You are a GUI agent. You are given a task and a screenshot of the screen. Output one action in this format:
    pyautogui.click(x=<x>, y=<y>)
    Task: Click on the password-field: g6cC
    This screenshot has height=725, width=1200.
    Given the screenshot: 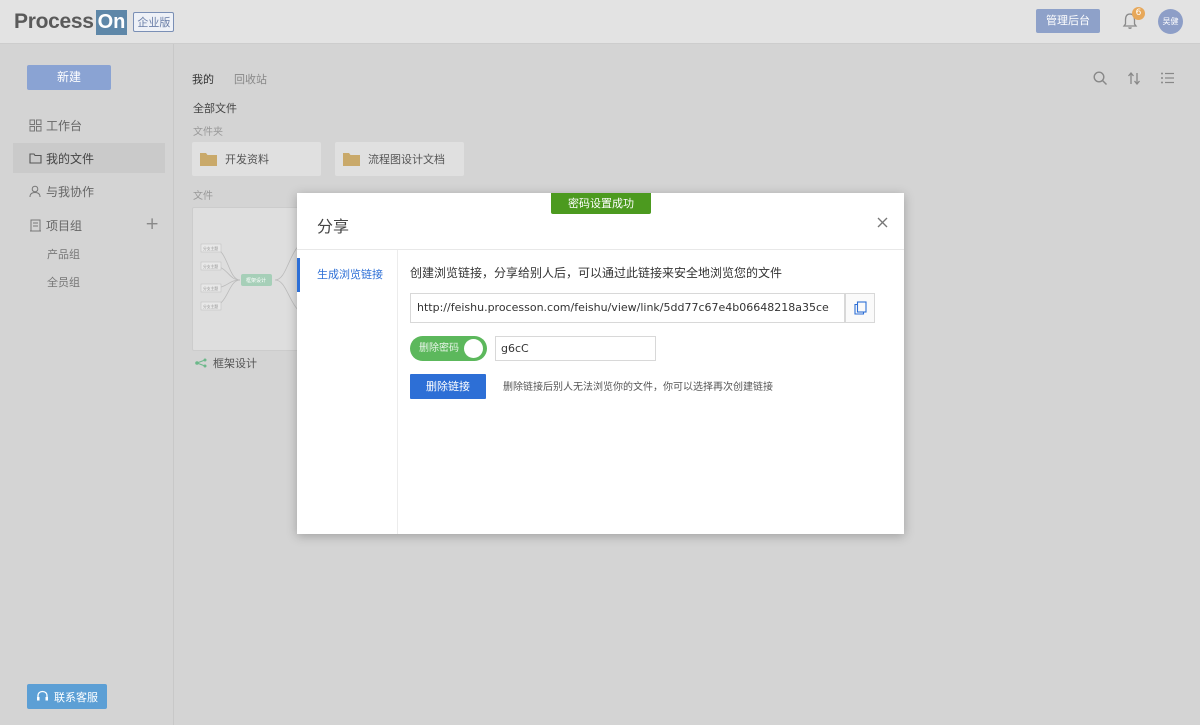 What is the action you would take?
    pyautogui.click(x=575, y=348)
    